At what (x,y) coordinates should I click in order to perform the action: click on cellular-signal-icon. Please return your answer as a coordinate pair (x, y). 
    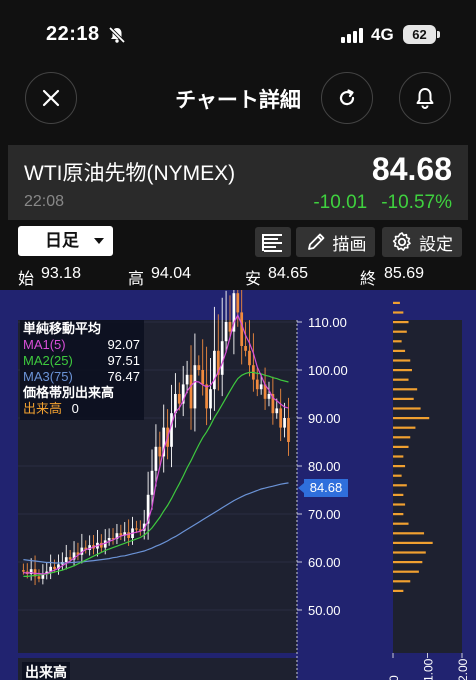
    Looking at the image, I should click on (352, 35).